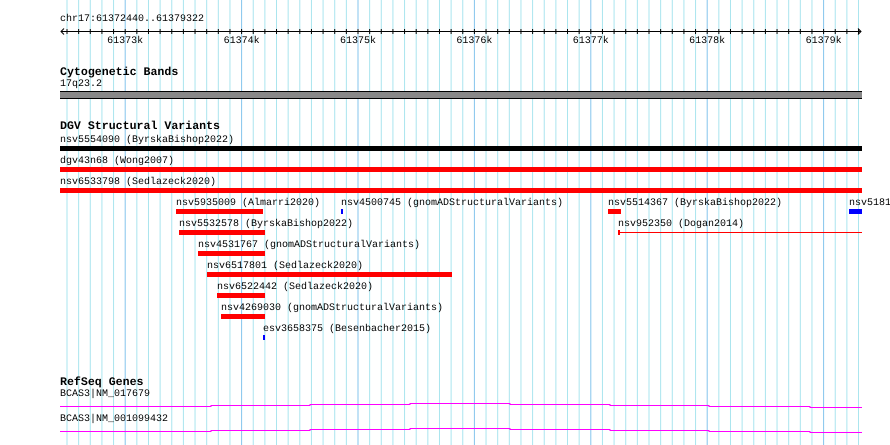  What do you see at coordinates (681, 224) in the screenshot?
I see `variant-label: nsv952350 (Dogan2014)` at bounding box center [681, 224].